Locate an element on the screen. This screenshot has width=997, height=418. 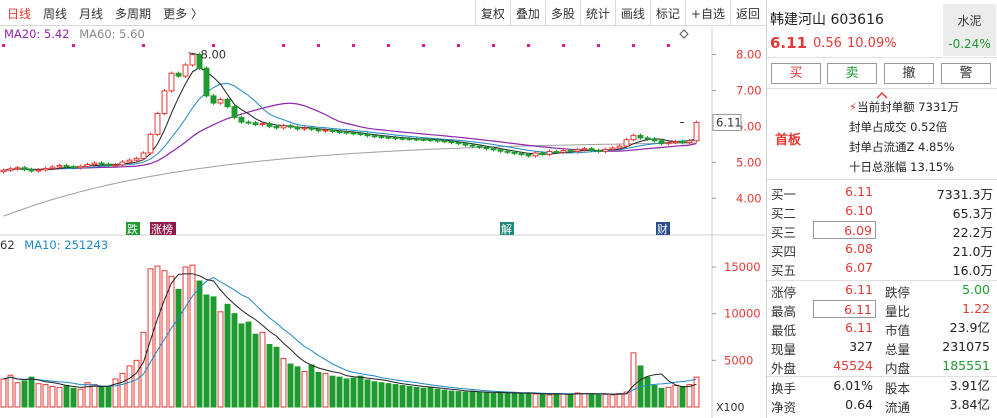
ma60-label: MA60: 5.60 is located at coordinates (112, 34).